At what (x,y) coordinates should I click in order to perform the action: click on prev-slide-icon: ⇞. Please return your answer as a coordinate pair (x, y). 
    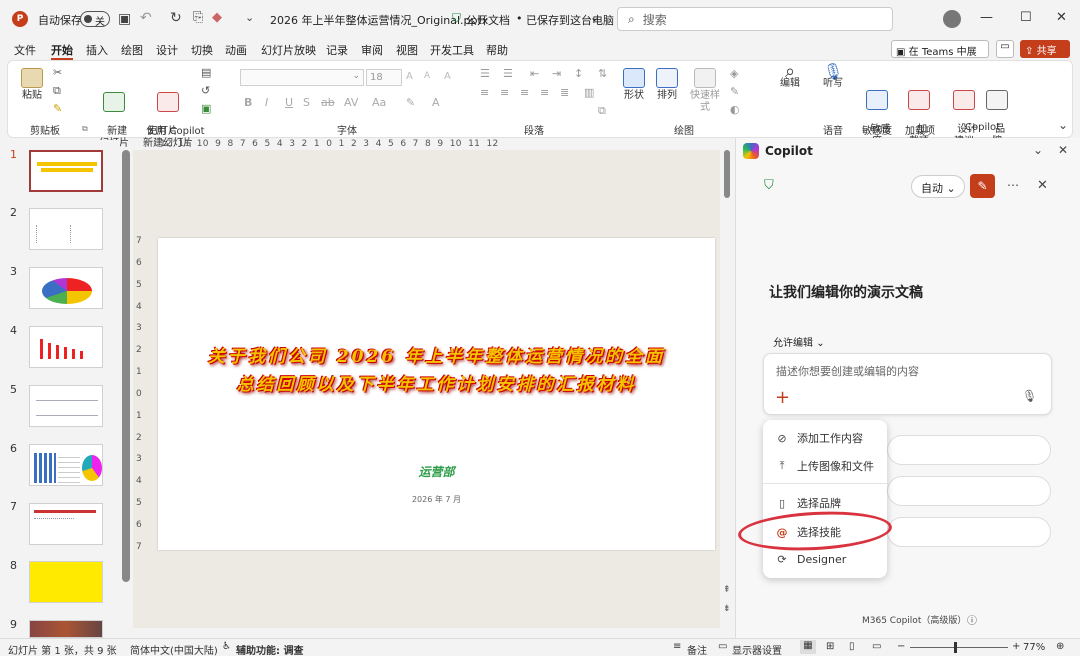
    Looking at the image, I should click on (727, 590).